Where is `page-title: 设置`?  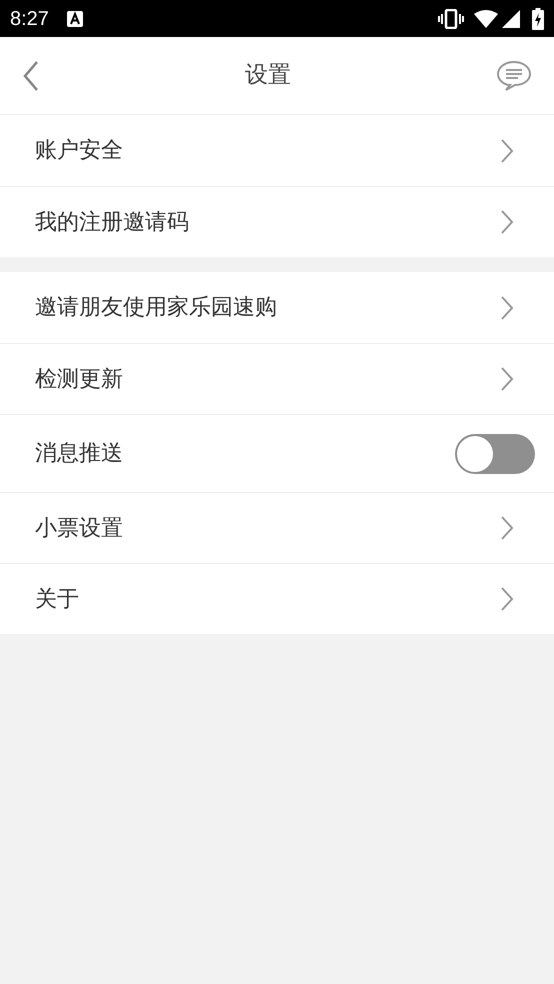 page-title: 设置 is located at coordinates (268, 75).